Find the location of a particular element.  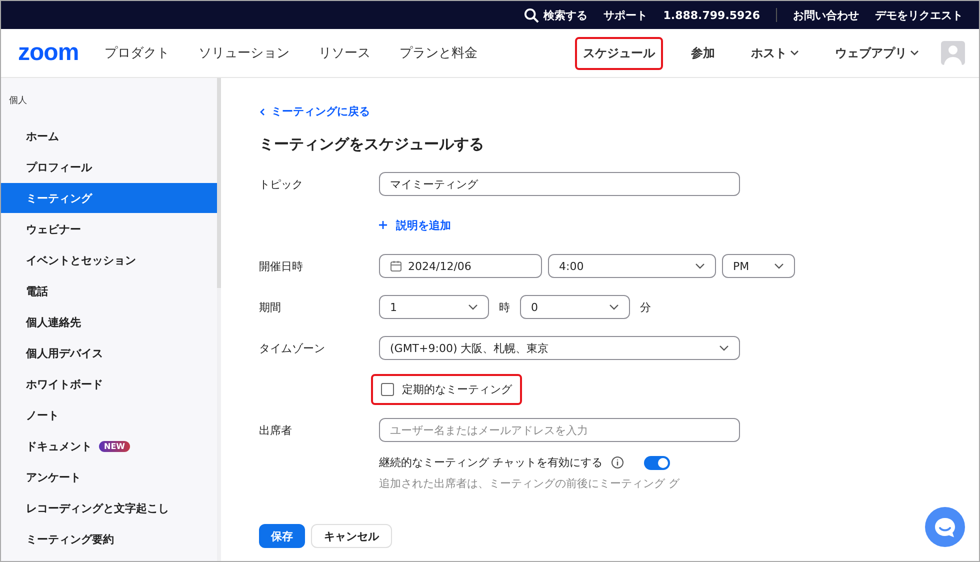

calendar-icon is located at coordinates (396, 266).